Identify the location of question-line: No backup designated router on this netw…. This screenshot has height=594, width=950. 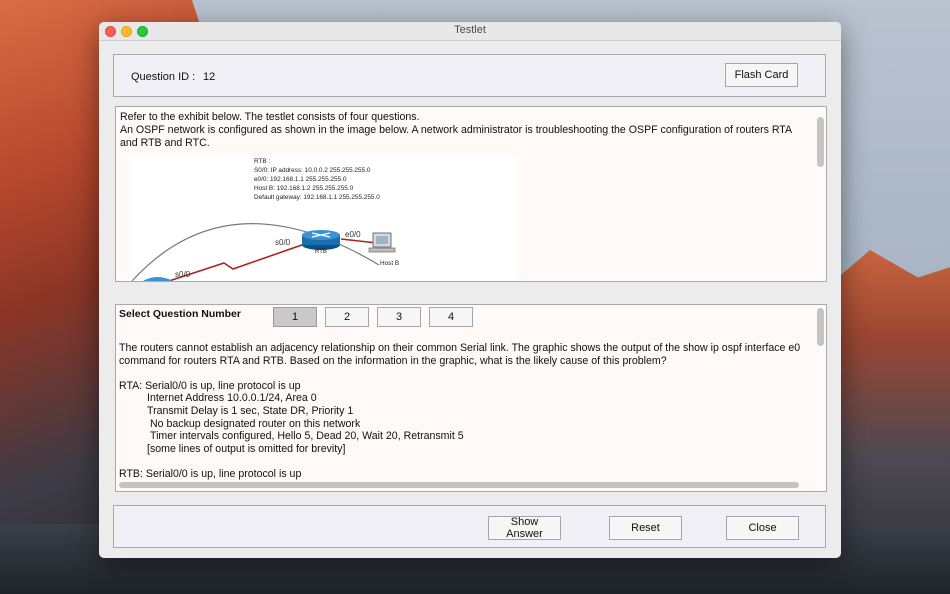
(255, 423).